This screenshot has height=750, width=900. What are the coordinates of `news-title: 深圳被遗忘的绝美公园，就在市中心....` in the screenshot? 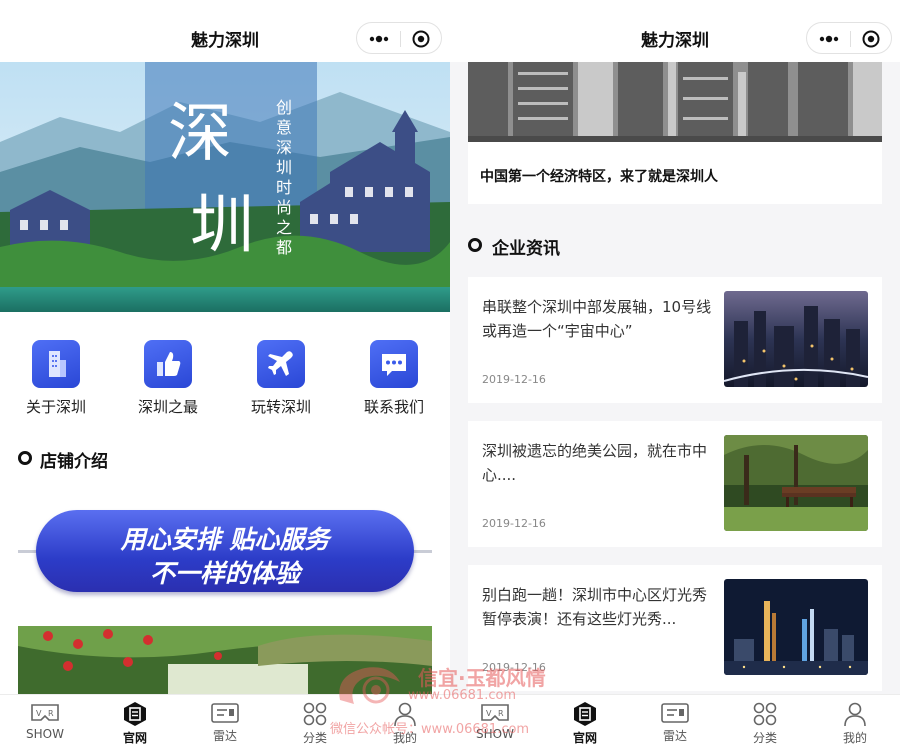 It's located at (595, 463).